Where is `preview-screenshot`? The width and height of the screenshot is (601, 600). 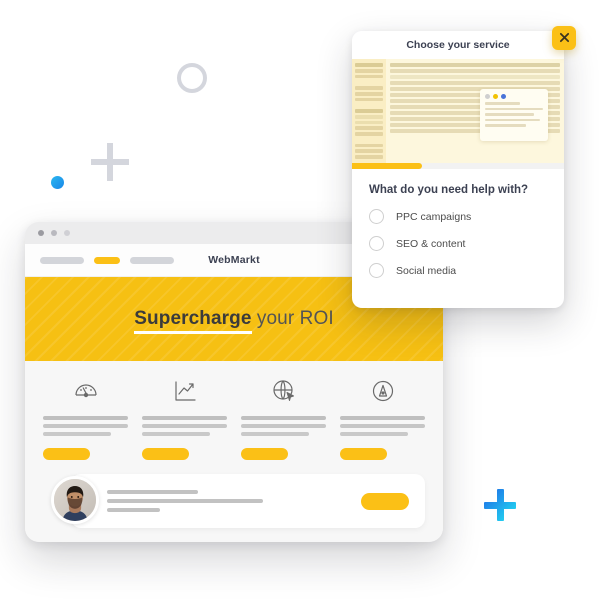
preview-screenshot is located at coordinates (458, 111).